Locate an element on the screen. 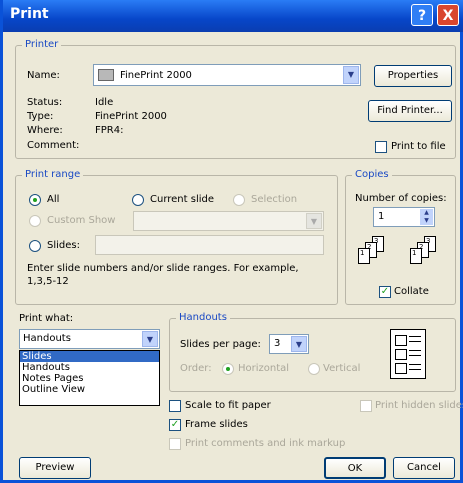 This screenshot has height=483, width=463. print-comments-checkbox is located at coordinates (175, 444).